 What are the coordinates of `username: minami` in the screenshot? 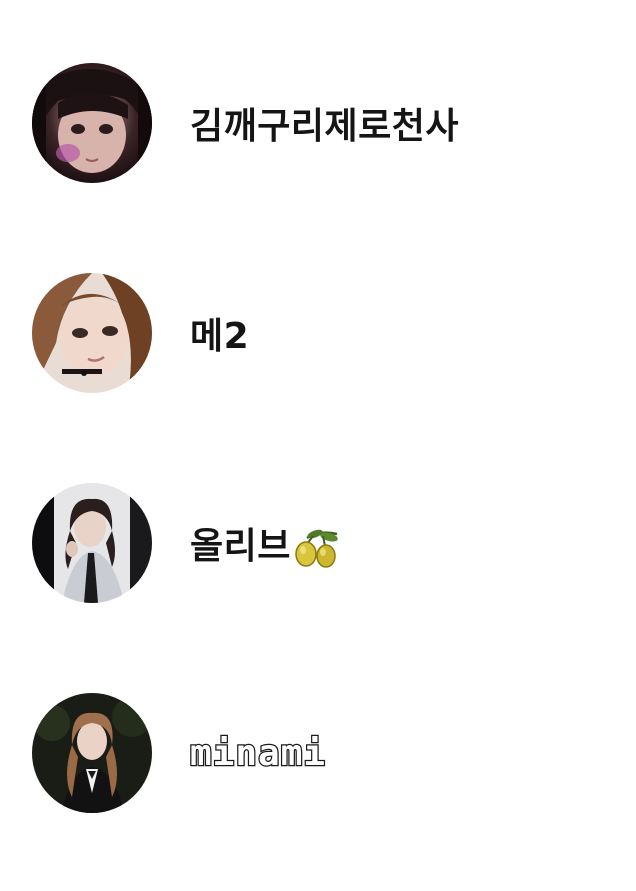 It's located at (258, 753).